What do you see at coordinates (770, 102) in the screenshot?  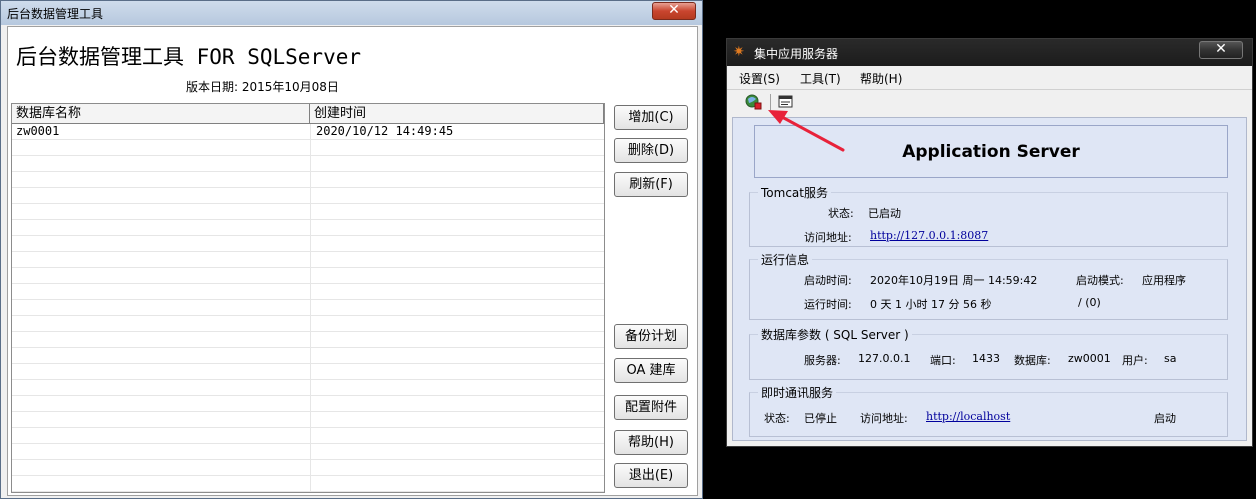 I see `toolbar-separator` at bounding box center [770, 102].